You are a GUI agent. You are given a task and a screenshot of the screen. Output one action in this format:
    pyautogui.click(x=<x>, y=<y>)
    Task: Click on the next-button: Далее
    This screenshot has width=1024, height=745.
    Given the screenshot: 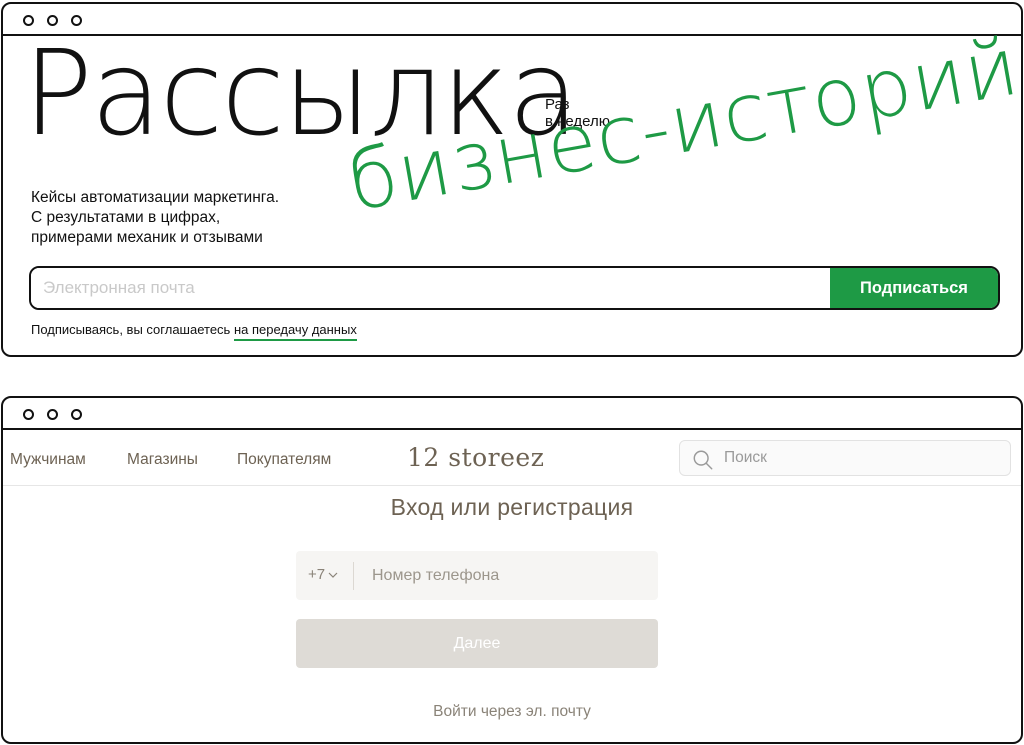 What is the action you would take?
    pyautogui.click(x=477, y=643)
    